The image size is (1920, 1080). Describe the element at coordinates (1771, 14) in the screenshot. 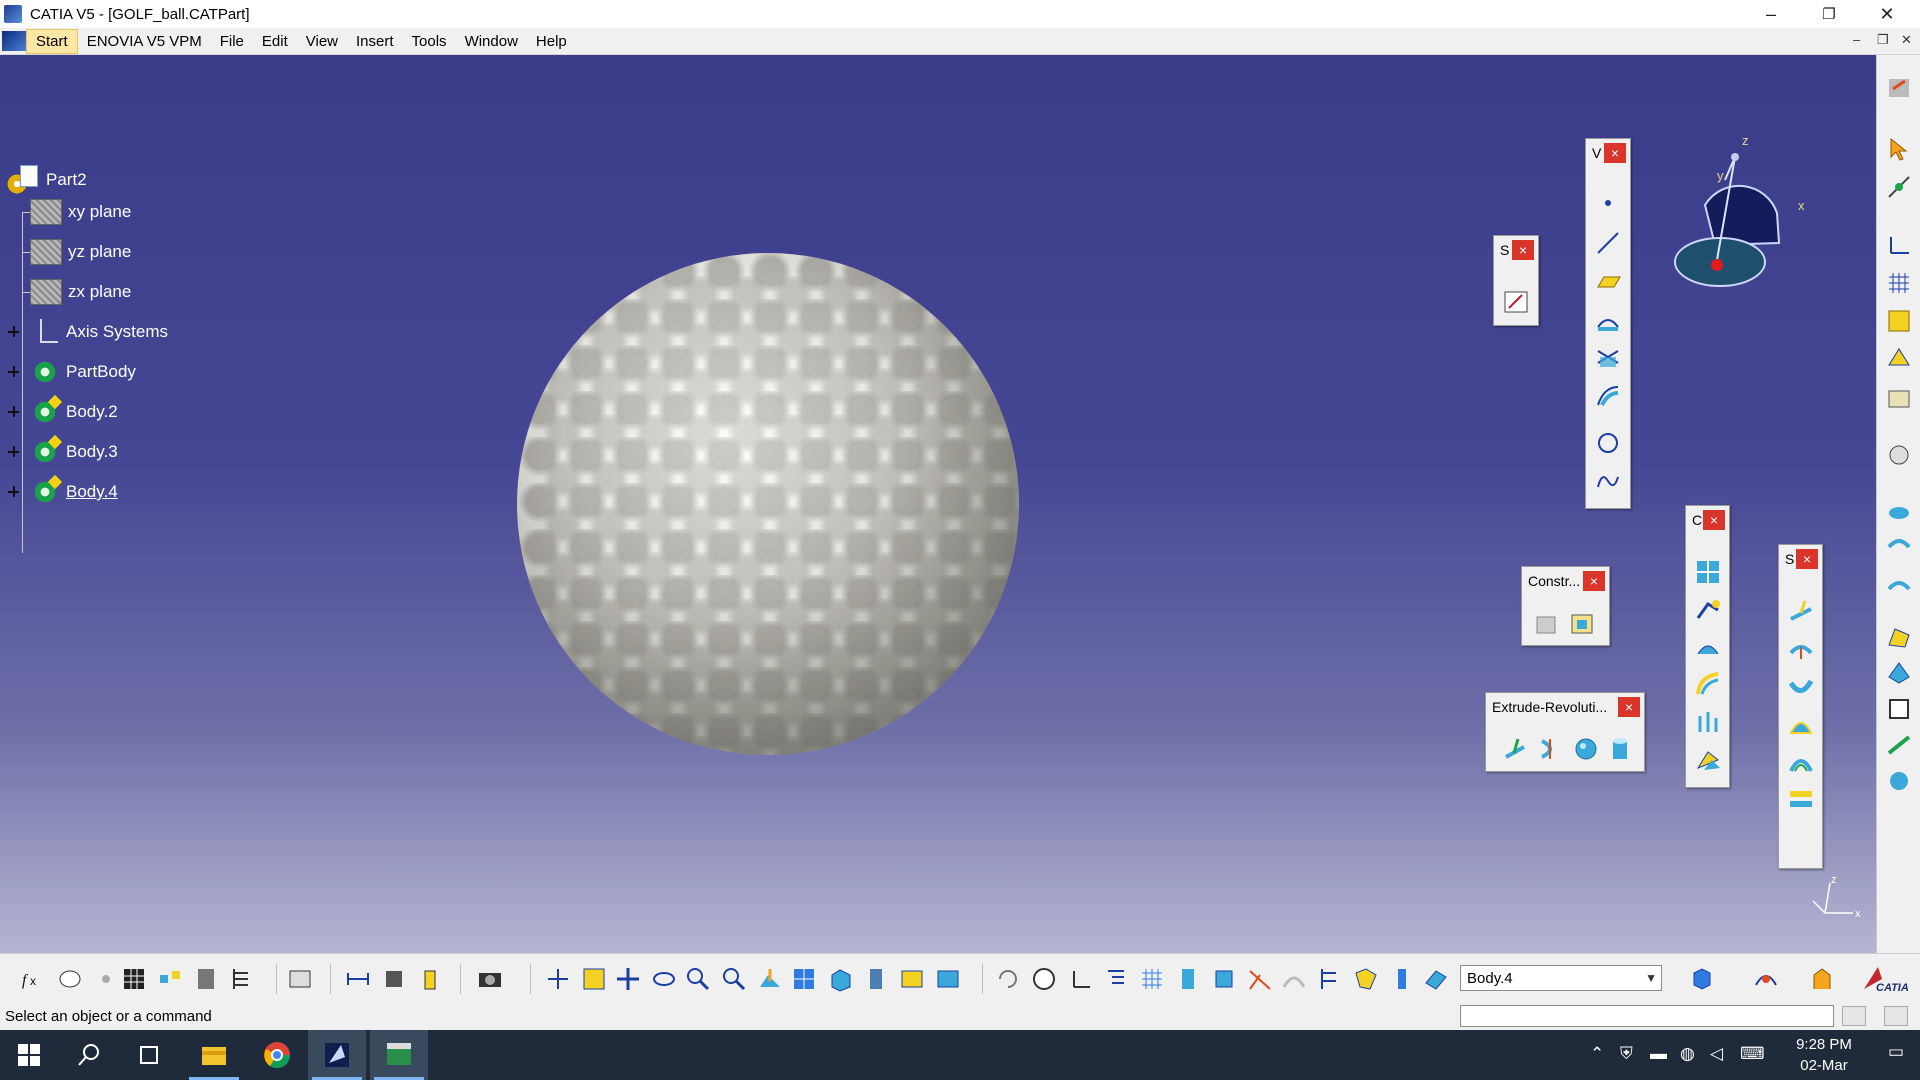

I see `minimize-button: –` at that location.